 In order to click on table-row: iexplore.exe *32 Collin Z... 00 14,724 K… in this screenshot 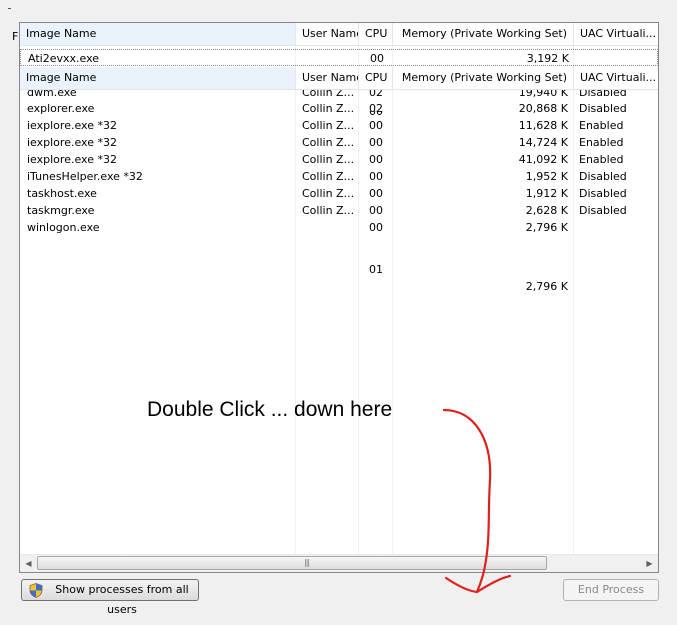, I will do `click(339, 142)`.